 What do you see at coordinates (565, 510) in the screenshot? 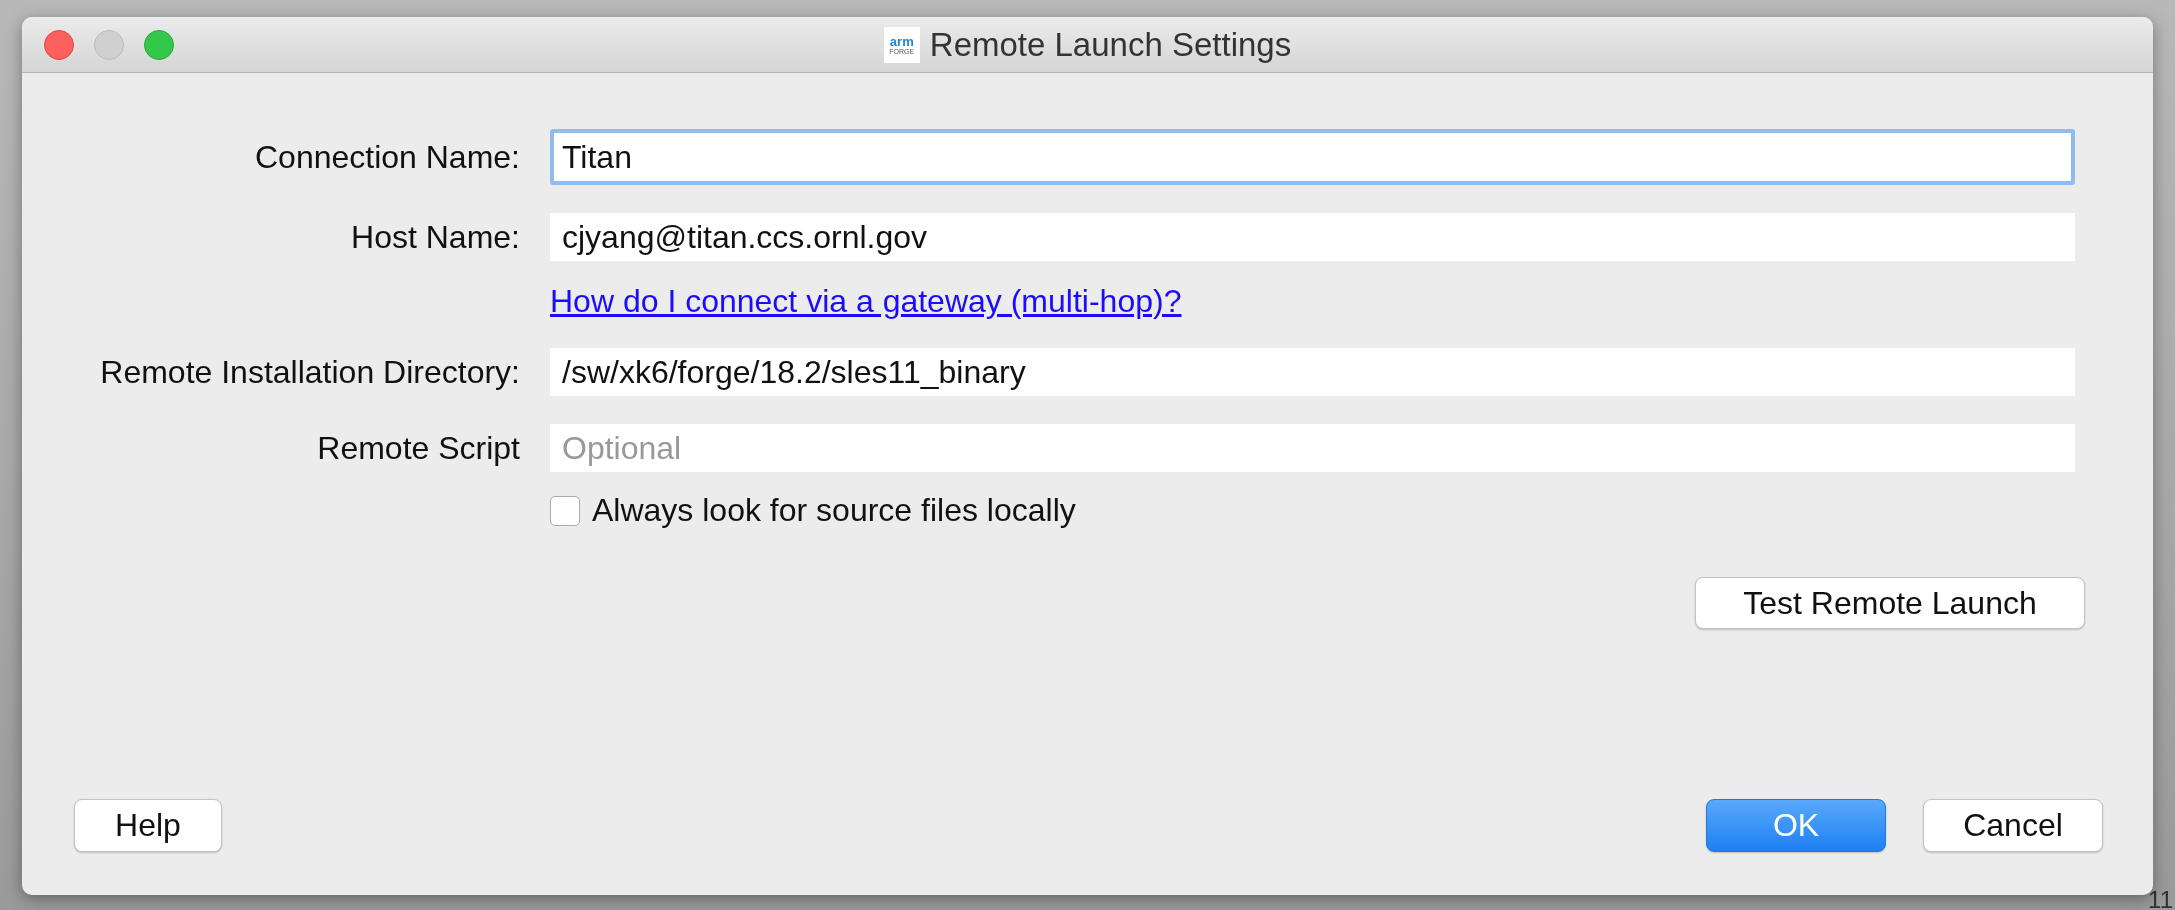
I see `checkbox` at bounding box center [565, 510].